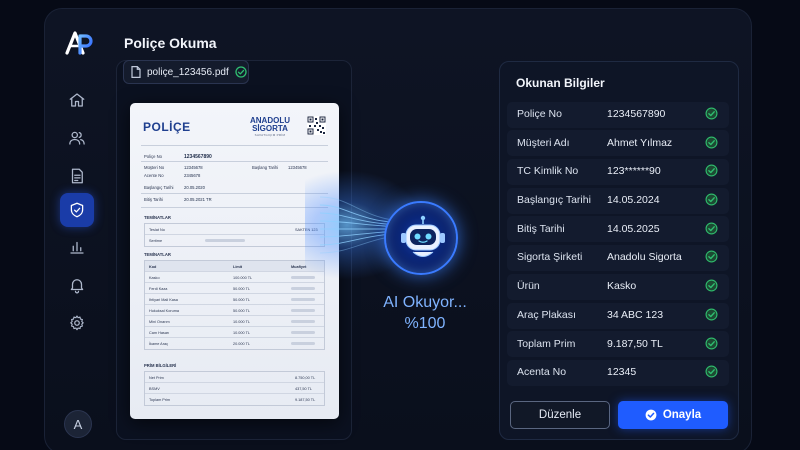 This screenshot has width=800, height=450. I want to click on sidebar-item-users, so click(77, 138).